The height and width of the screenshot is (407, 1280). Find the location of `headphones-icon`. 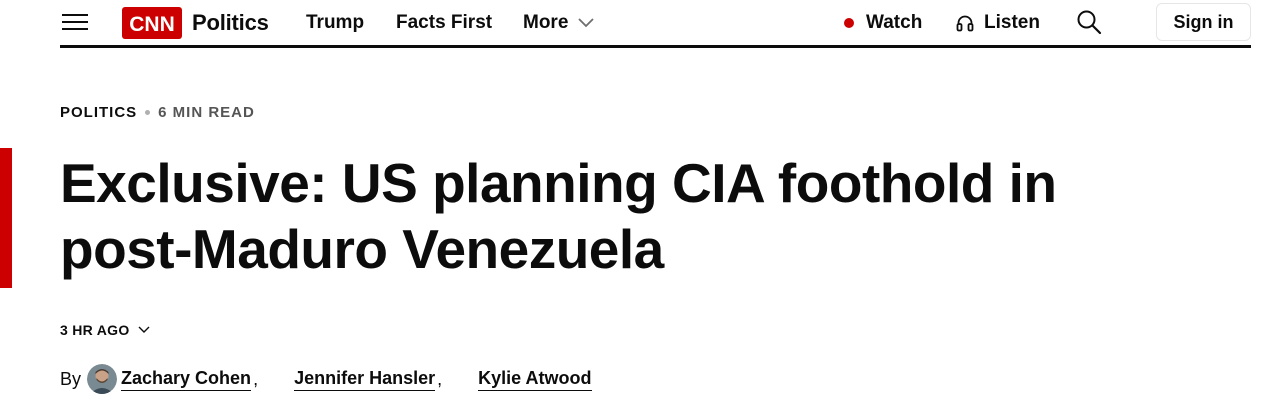

headphones-icon is located at coordinates (965, 23).